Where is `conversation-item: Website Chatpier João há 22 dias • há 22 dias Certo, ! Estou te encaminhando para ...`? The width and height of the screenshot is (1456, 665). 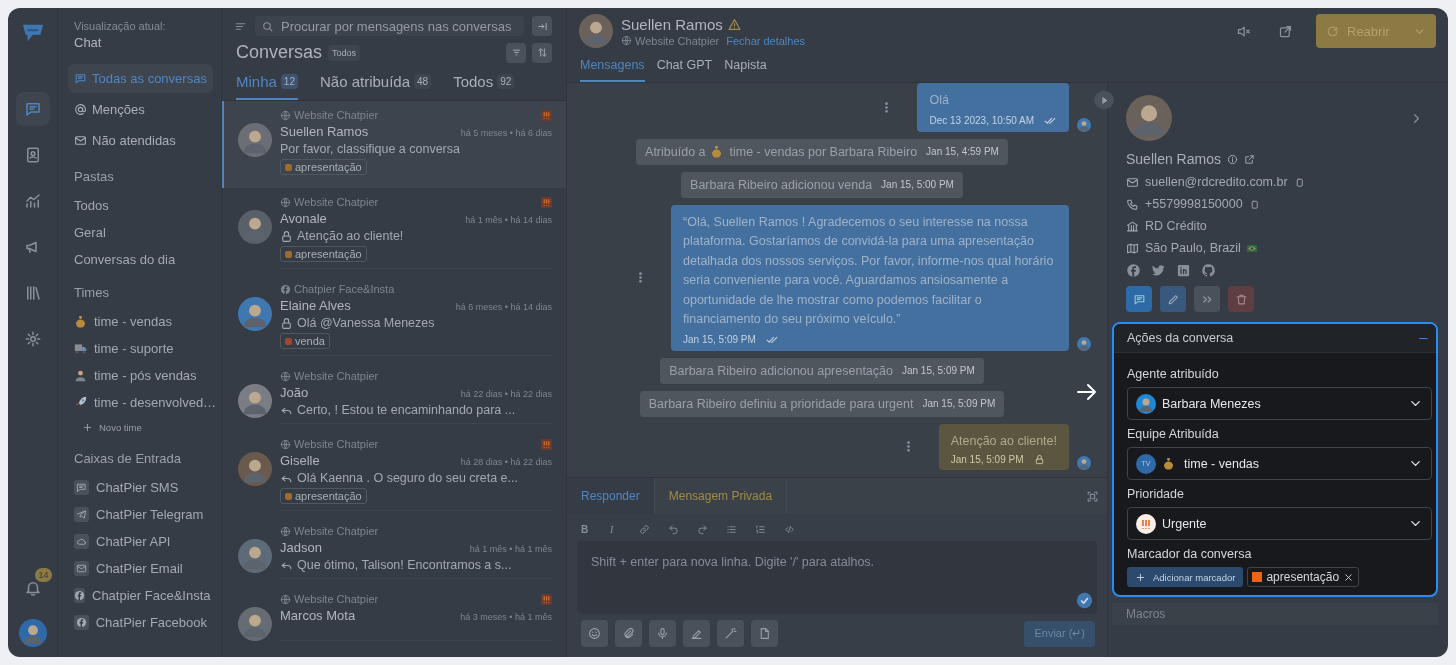 conversation-item: Website Chatpier João há 22 dias • há 22 dias Certo, ! Estou te encaminhando para ... is located at coordinates (394, 396).